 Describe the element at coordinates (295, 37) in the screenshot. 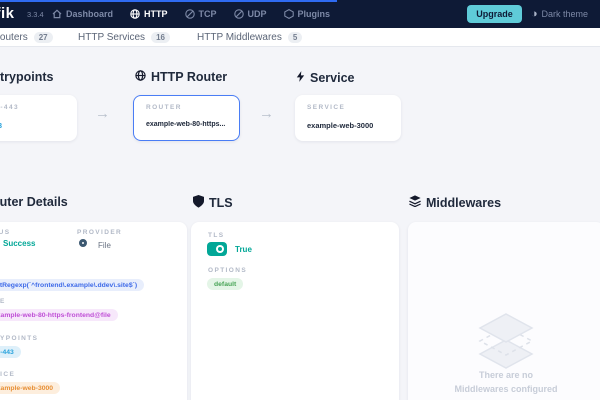

I see `tab-count-badge: 5` at that location.